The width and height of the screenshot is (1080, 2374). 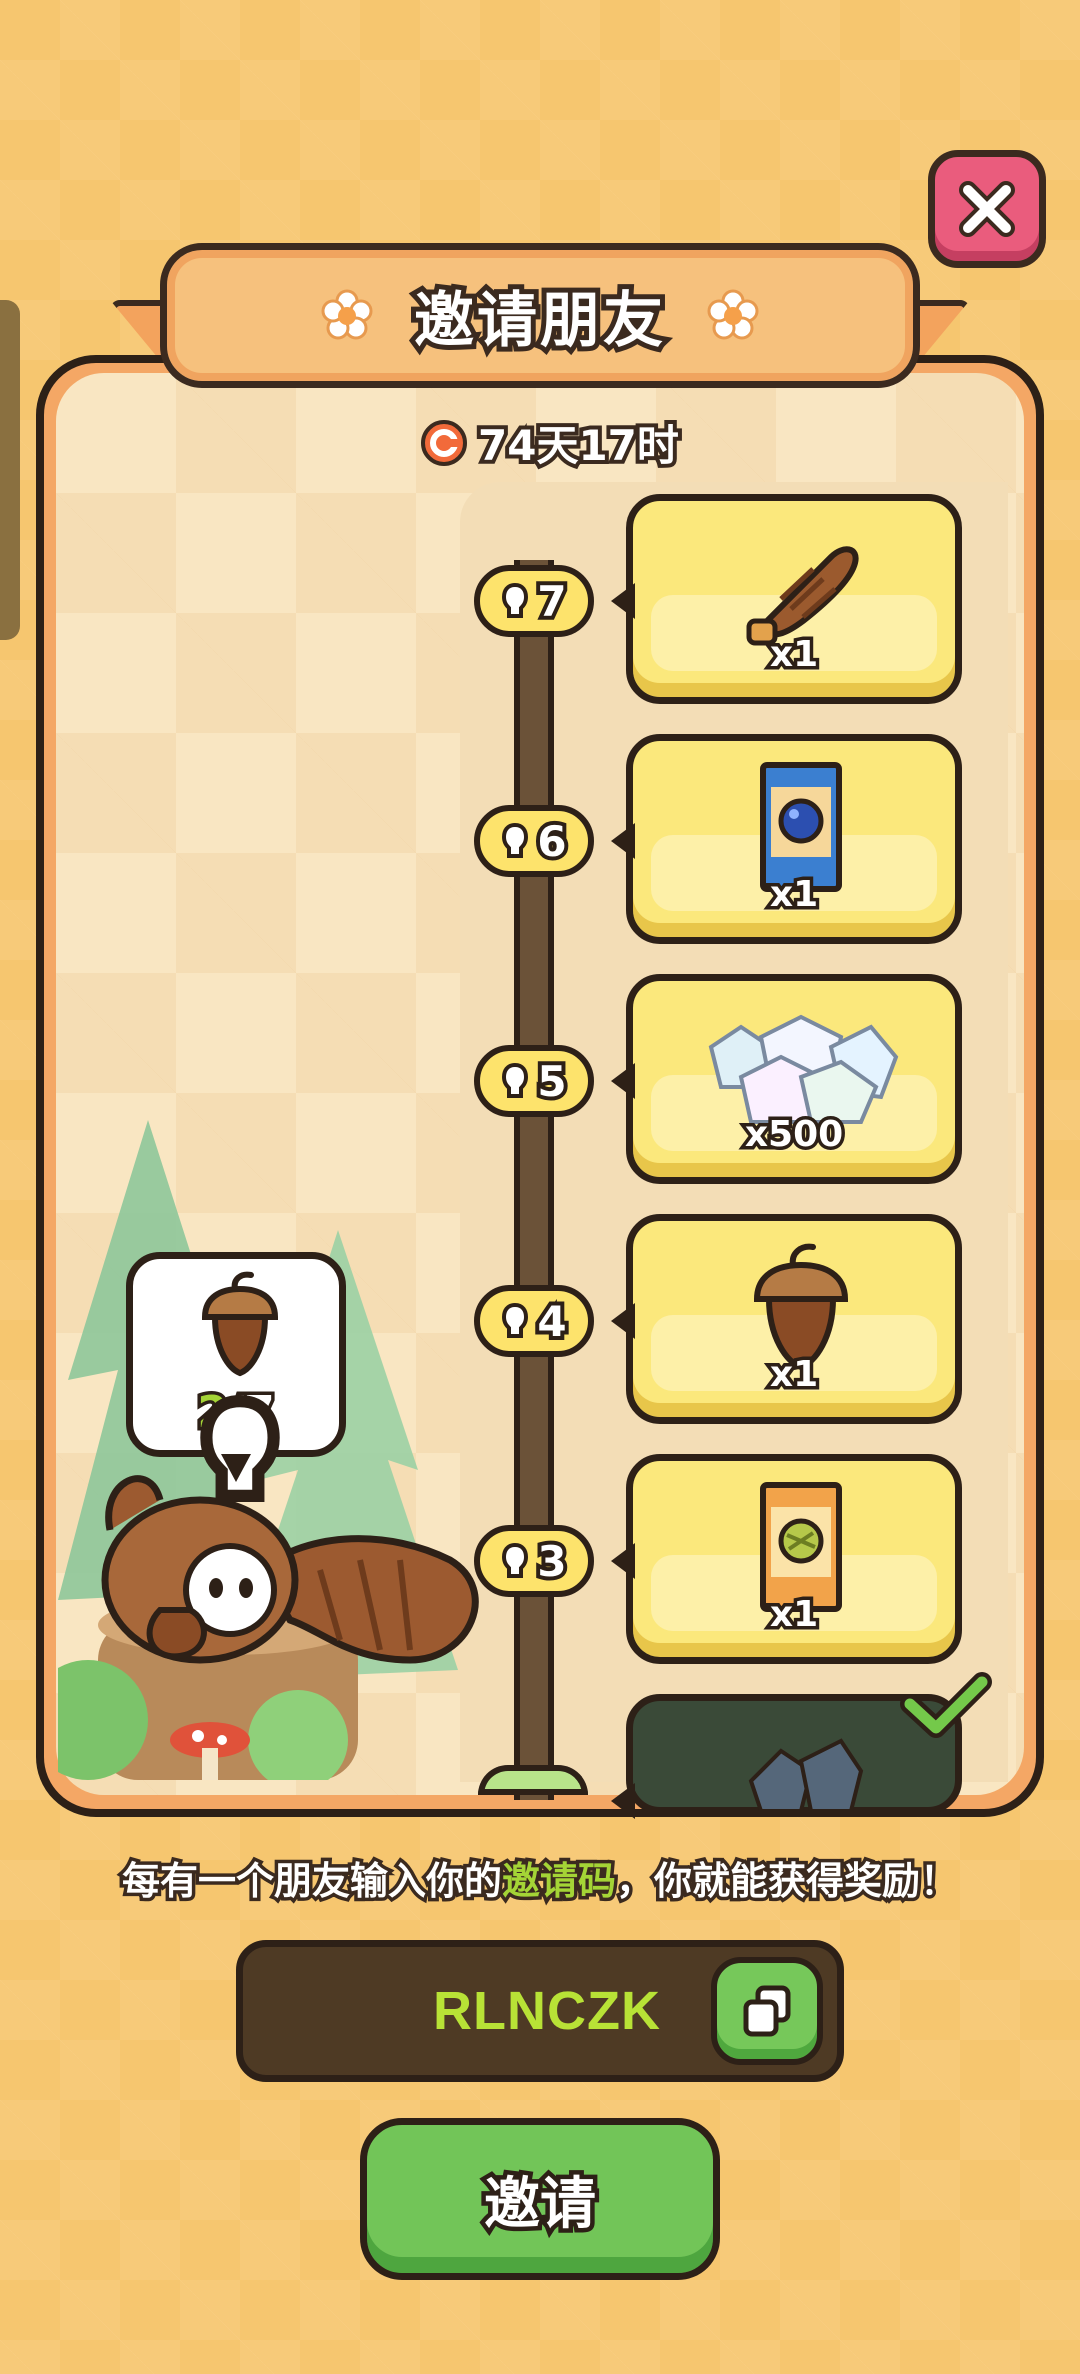 What do you see at coordinates (806, 1774) in the screenshot?
I see `diamond-gems-icon` at bounding box center [806, 1774].